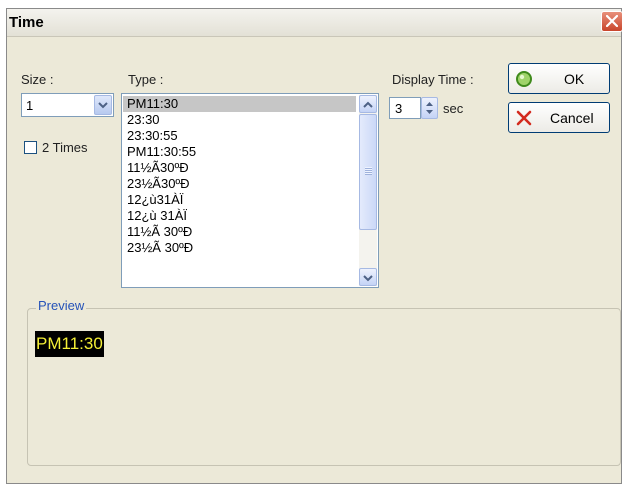 The height and width of the screenshot is (486, 626). I want to click on close-button, so click(612, 21).